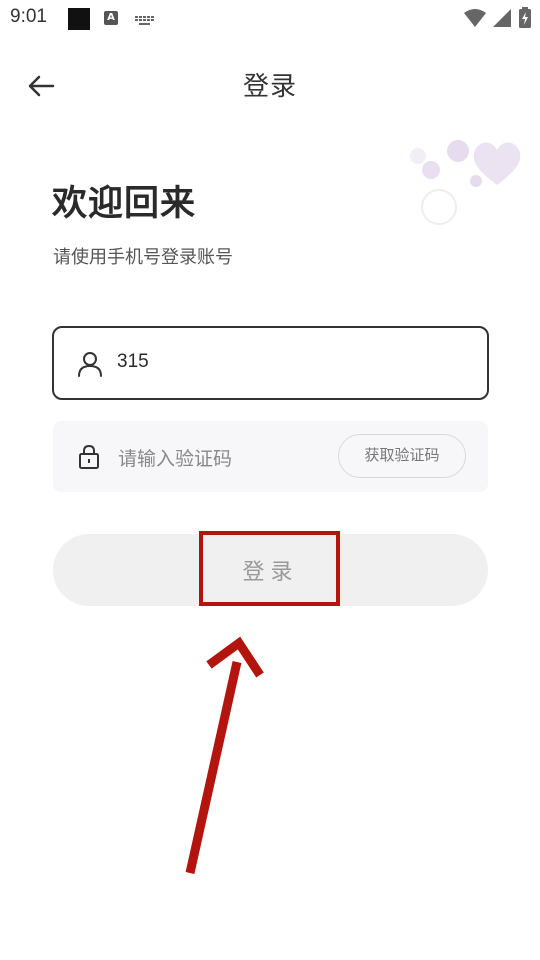  I want to click on annotation-arrow-icon, so click(225, 757).